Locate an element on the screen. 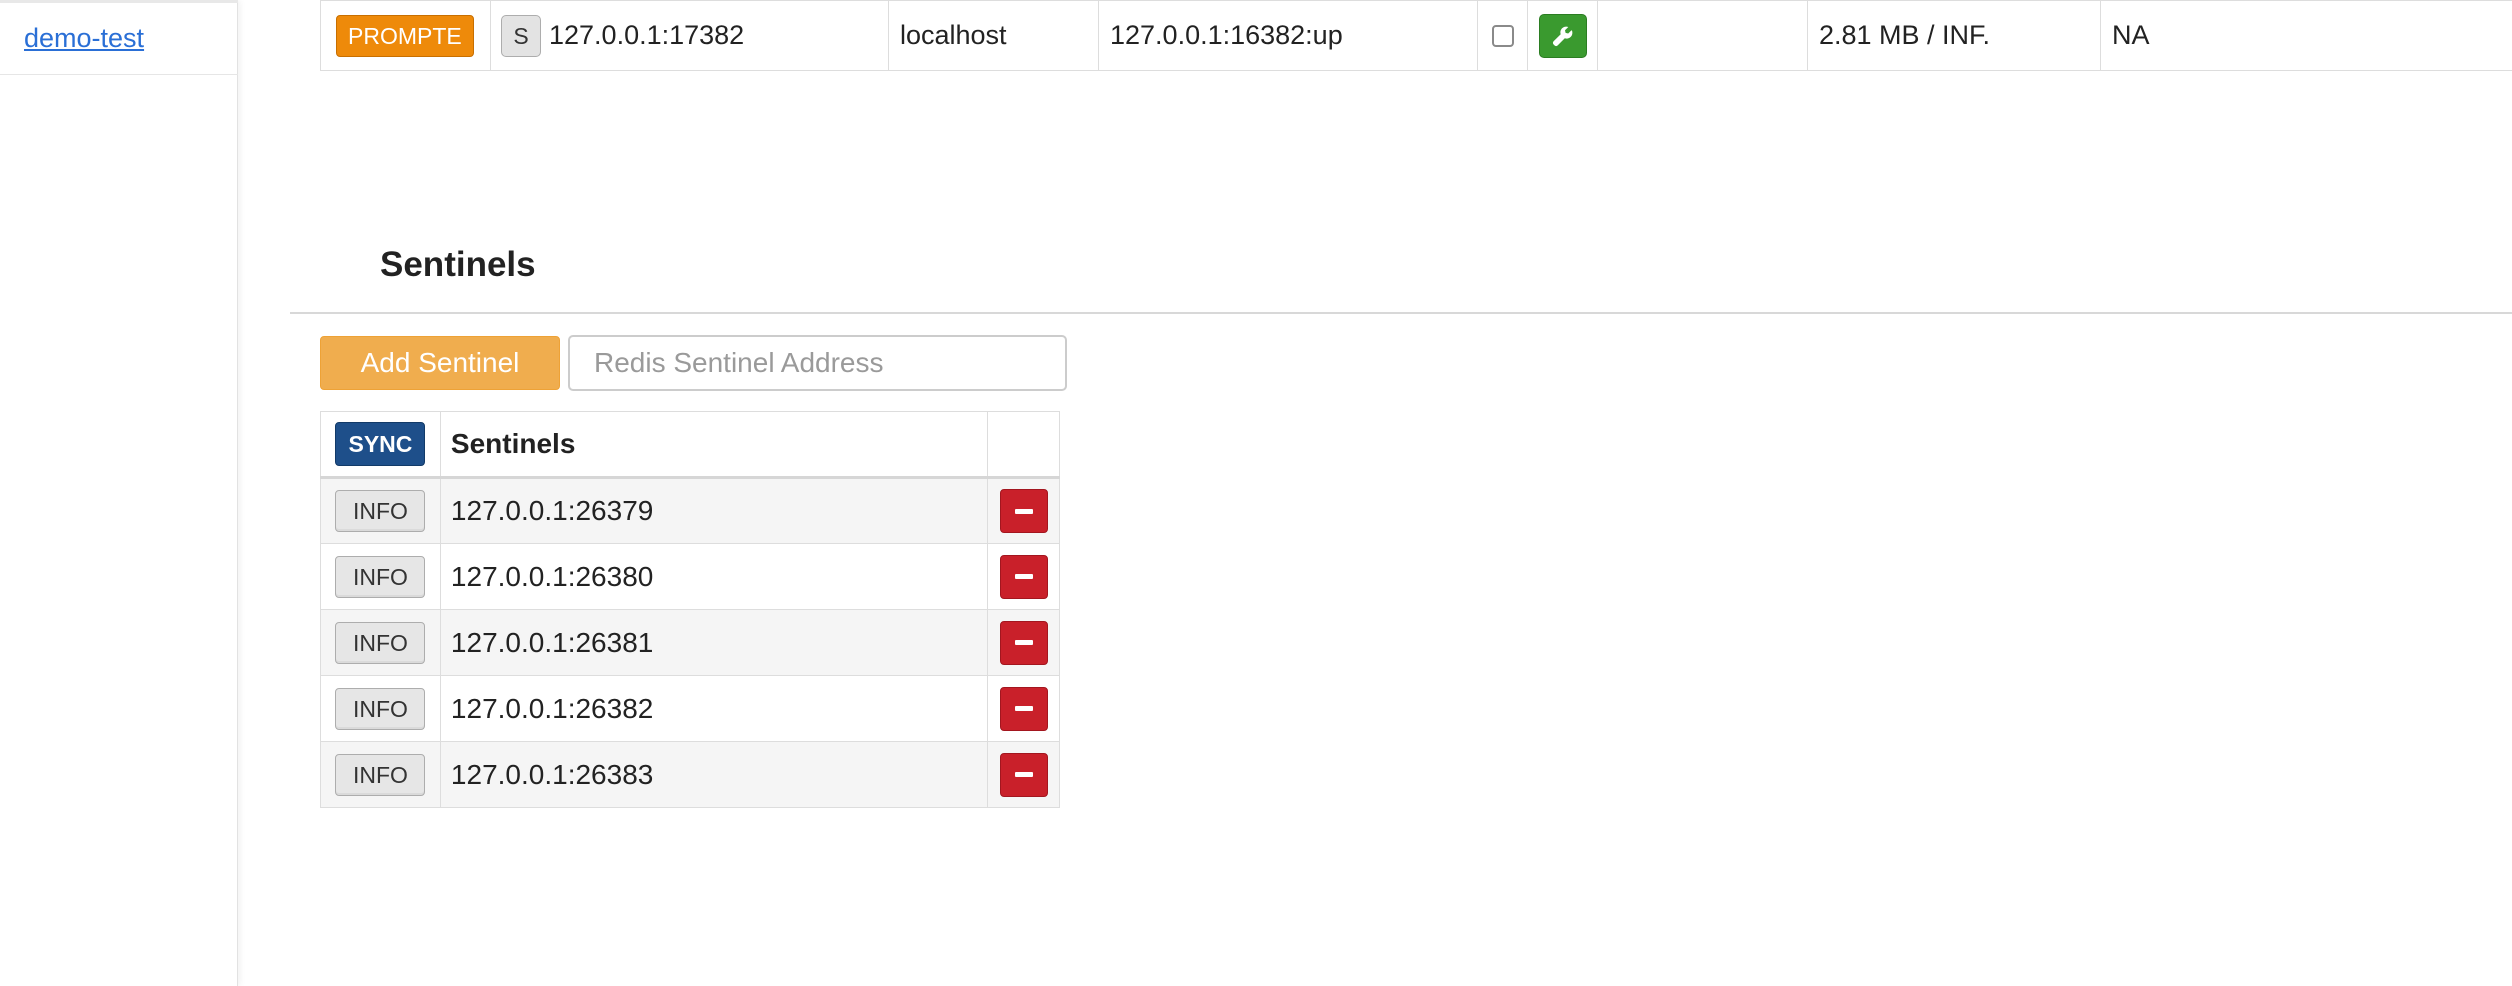  table-header-row: SYNC Sentinels is located at coordinates (690, 445).